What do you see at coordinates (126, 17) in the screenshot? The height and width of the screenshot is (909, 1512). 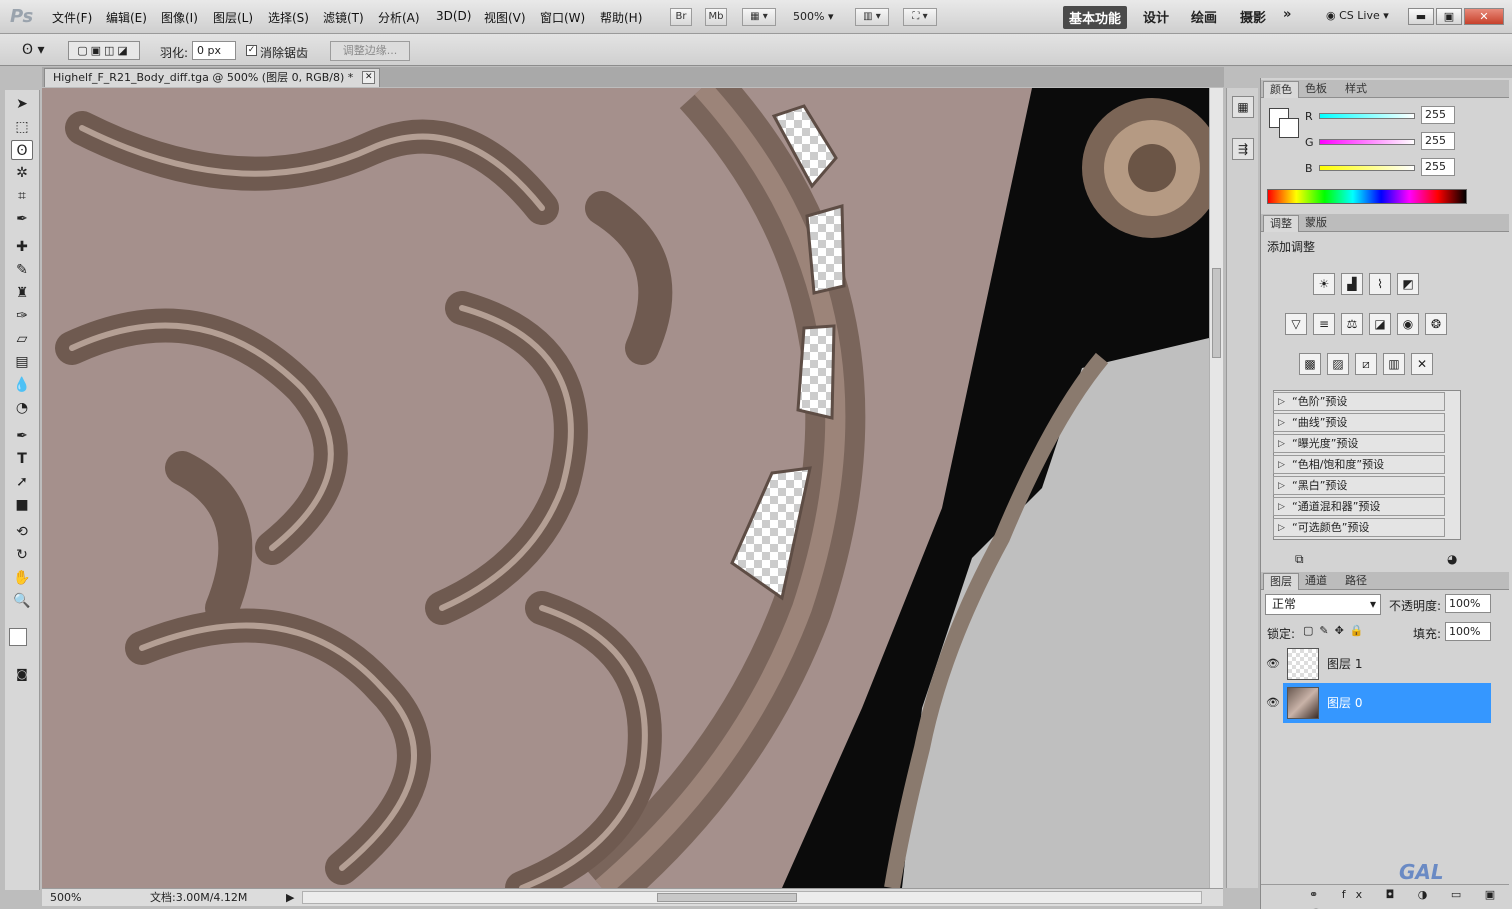 I see `menu-edit: 编辑(E)` at bounding box center [126, 17].